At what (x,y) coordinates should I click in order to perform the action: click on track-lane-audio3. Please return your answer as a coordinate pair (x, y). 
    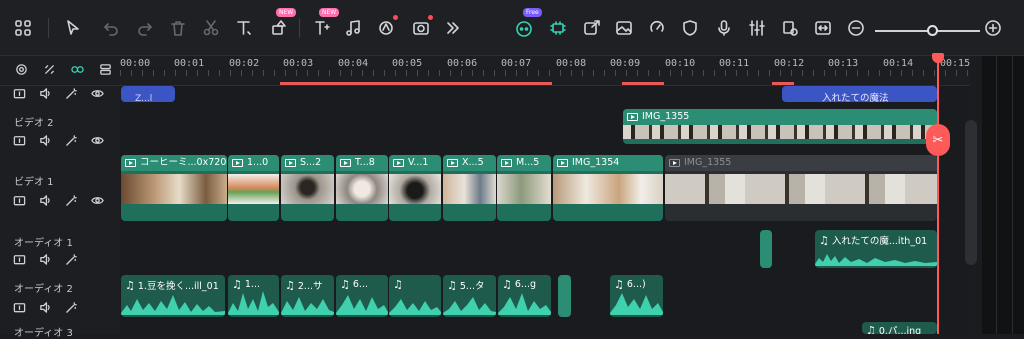
    Looking at the image, I should click on (545, 328).